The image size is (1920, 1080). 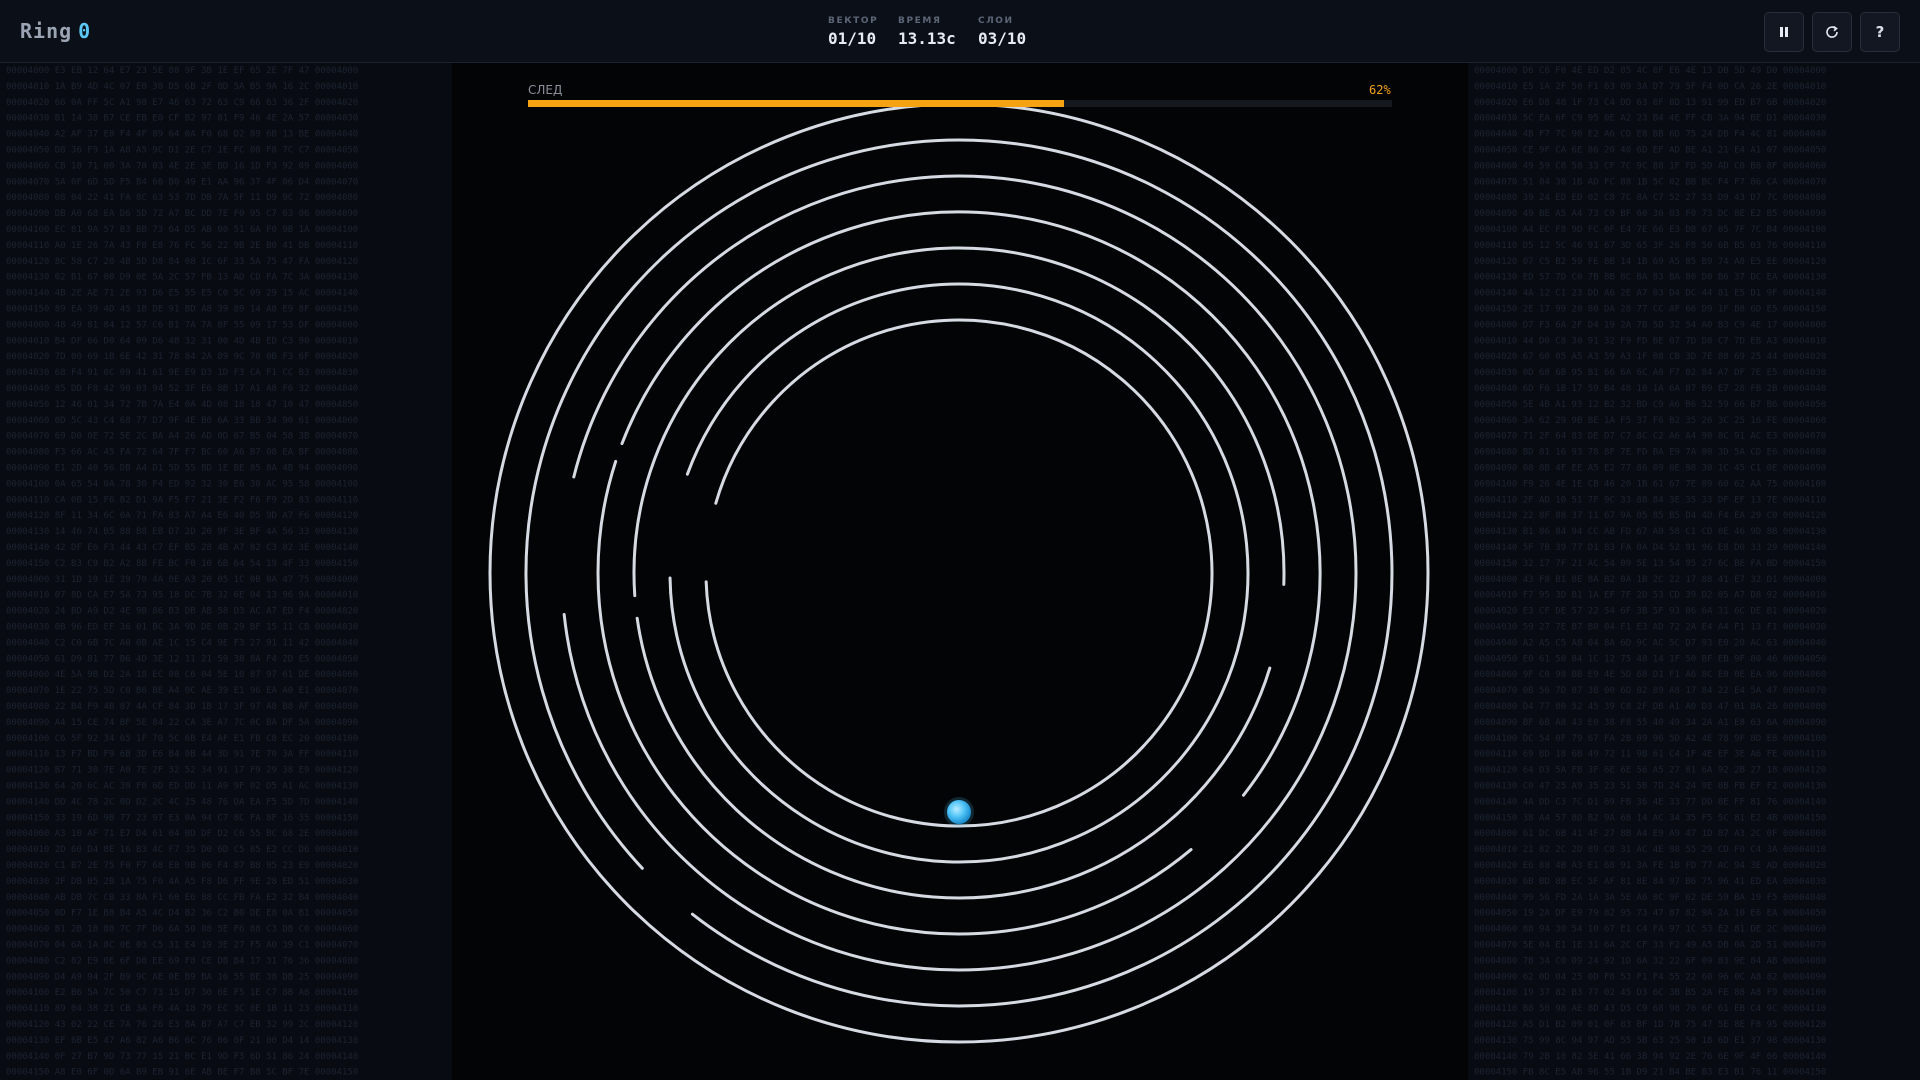 I want to click on maze-ring-1-segment, so click(x=959, y=573).